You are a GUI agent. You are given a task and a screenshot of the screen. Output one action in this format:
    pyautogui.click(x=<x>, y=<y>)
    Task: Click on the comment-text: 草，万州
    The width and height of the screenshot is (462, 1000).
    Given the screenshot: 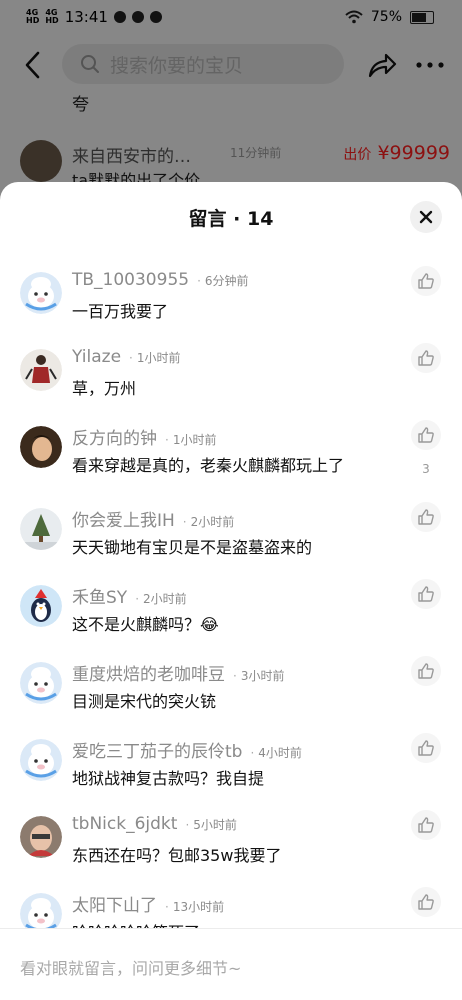 What is the action you would take?
    pyautogui.click(x=104, y=388)
    